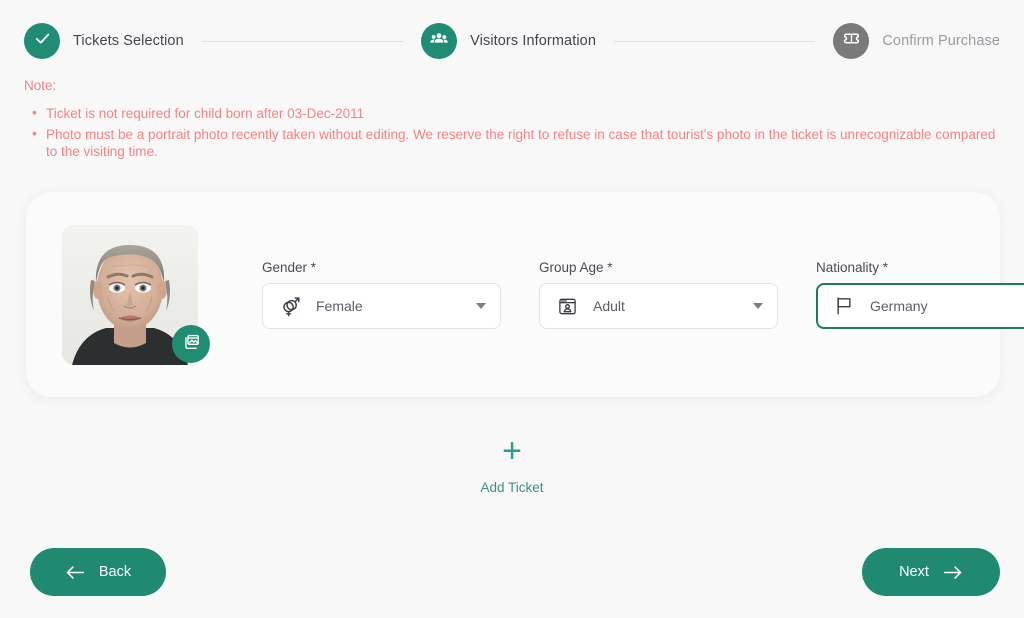 The image size is (1024, 618). What do you see at coordinates (40, 85) in the screenshot?
I see `note-title: Note:` at bounding box center [40, 85].